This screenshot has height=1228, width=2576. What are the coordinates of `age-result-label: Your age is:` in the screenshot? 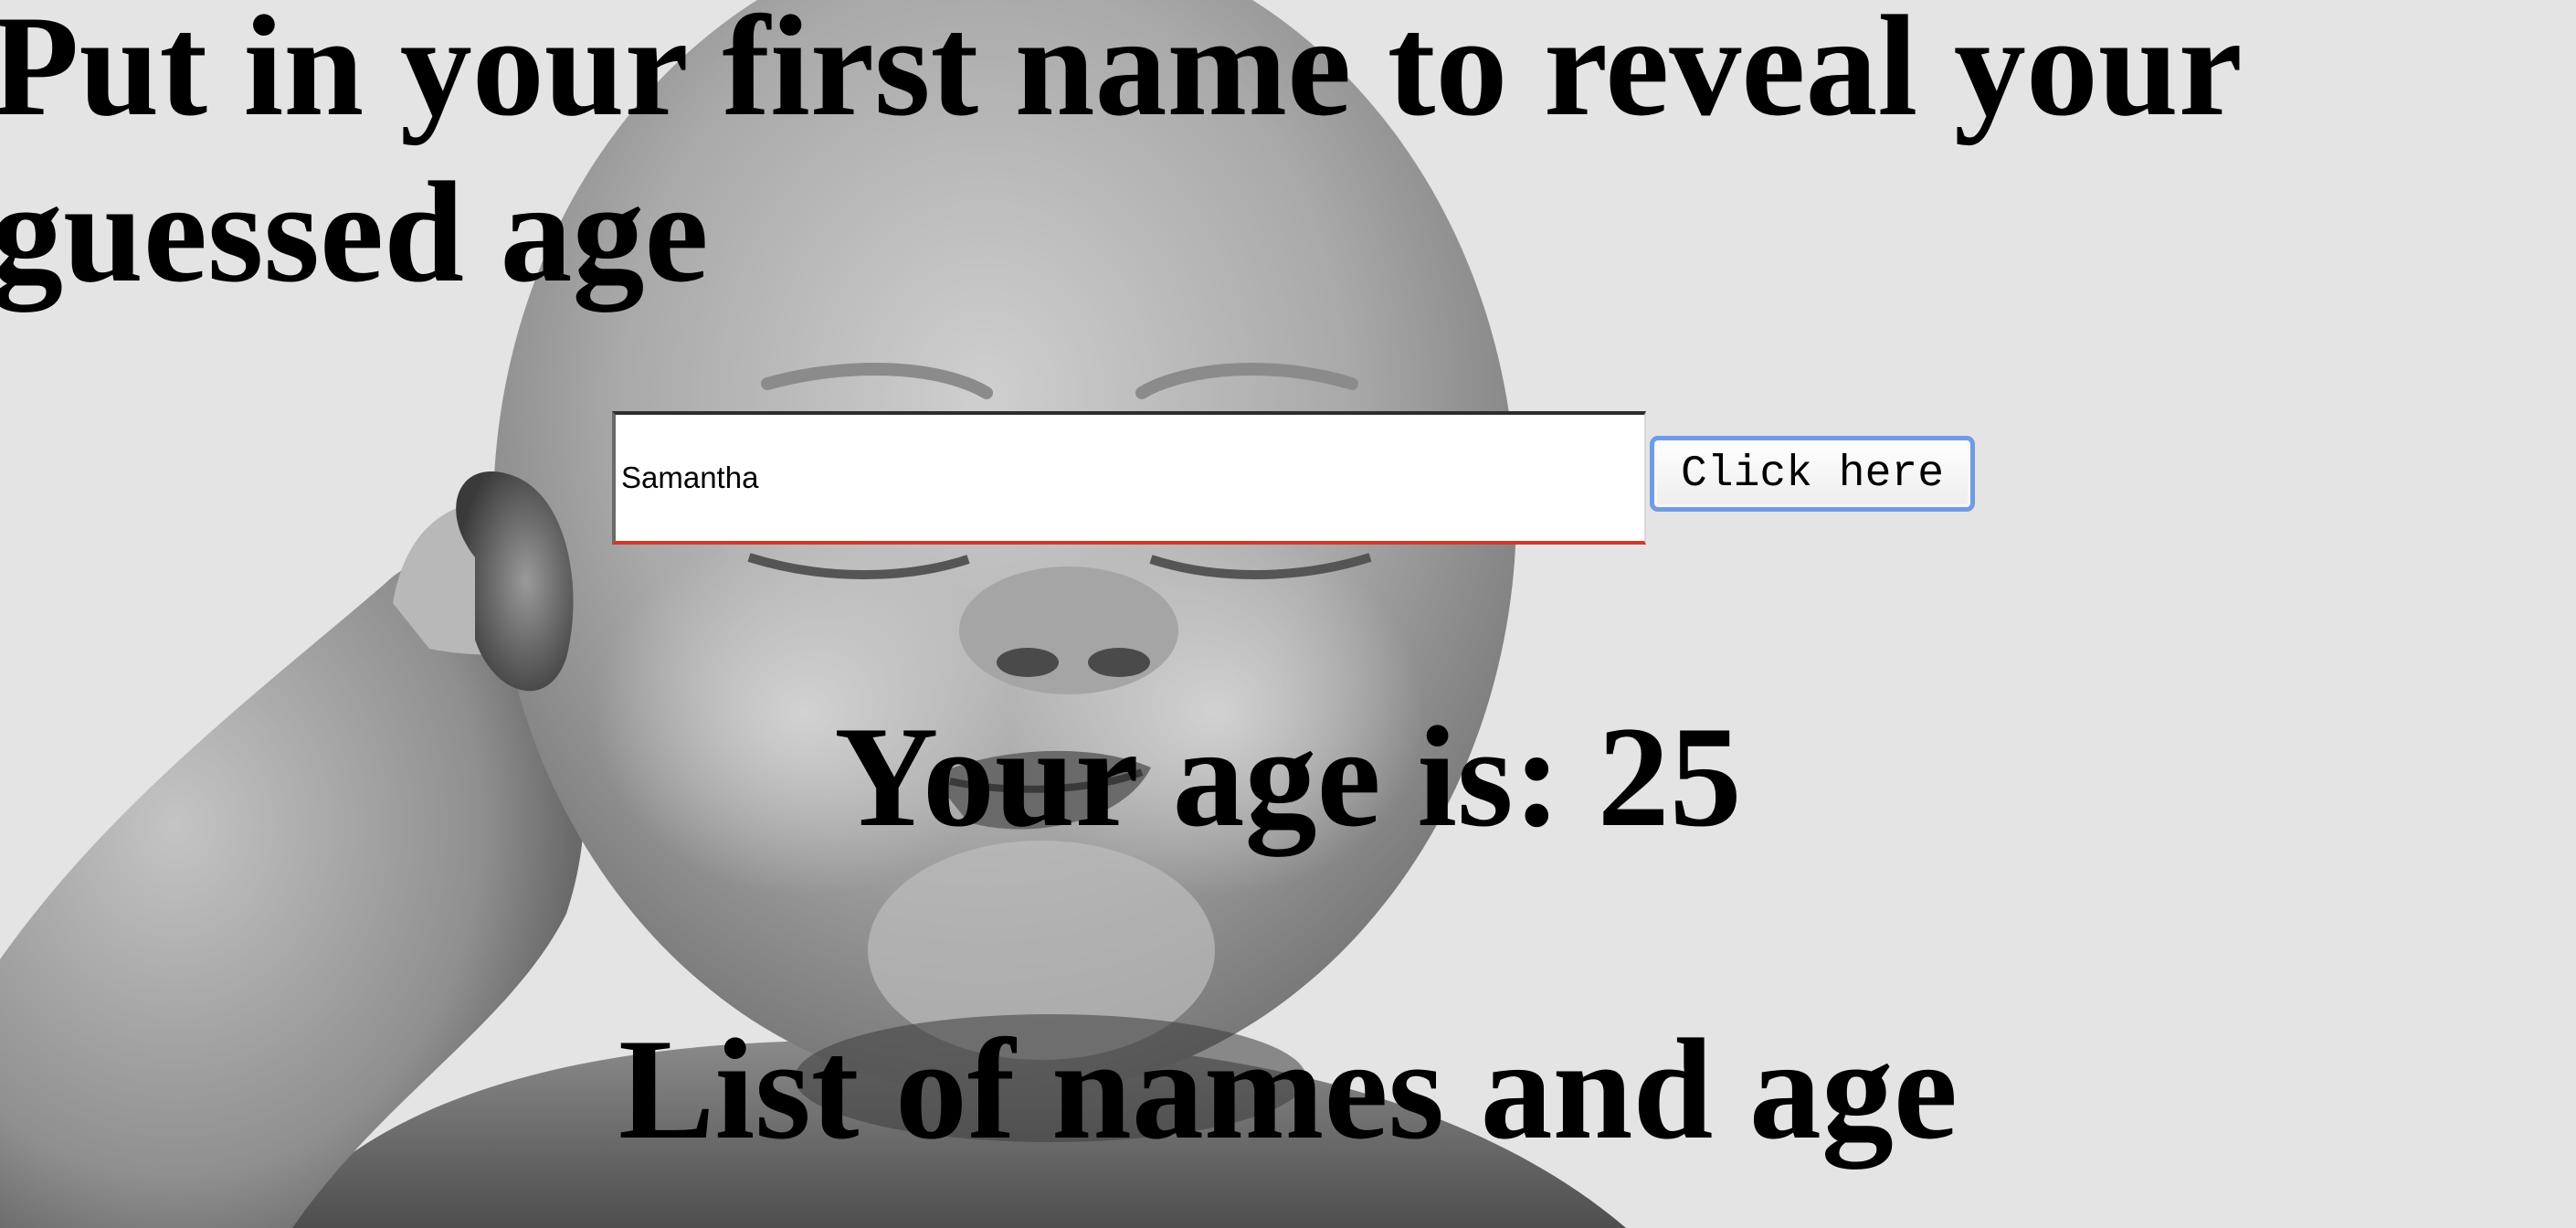 It's located at (1216, 777).